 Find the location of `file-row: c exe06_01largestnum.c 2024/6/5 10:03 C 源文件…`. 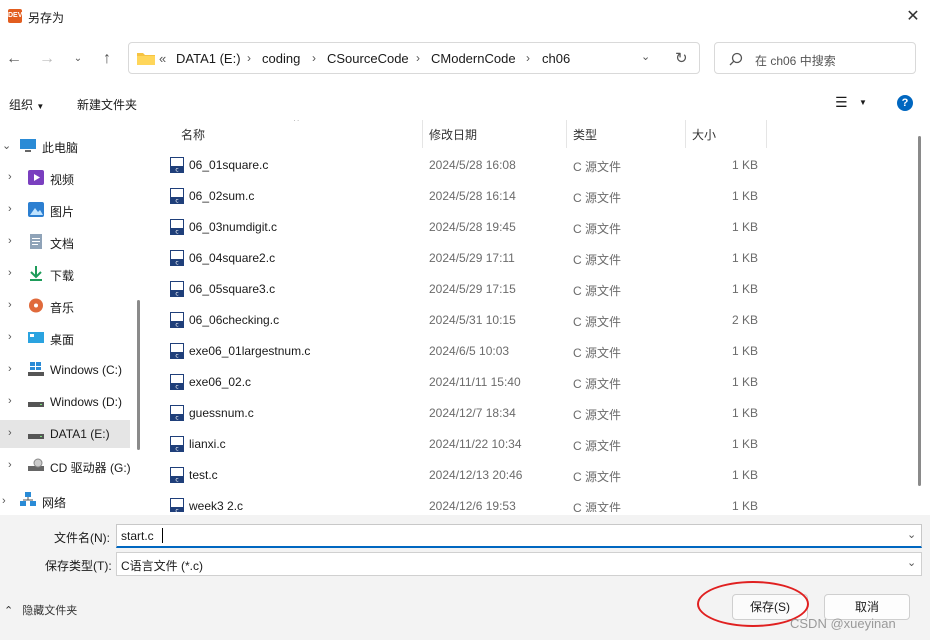

file-row: c exe06_01largestnum.c 2024/6/5 10:03 C 源文件… is located at coordinates (458, 351).